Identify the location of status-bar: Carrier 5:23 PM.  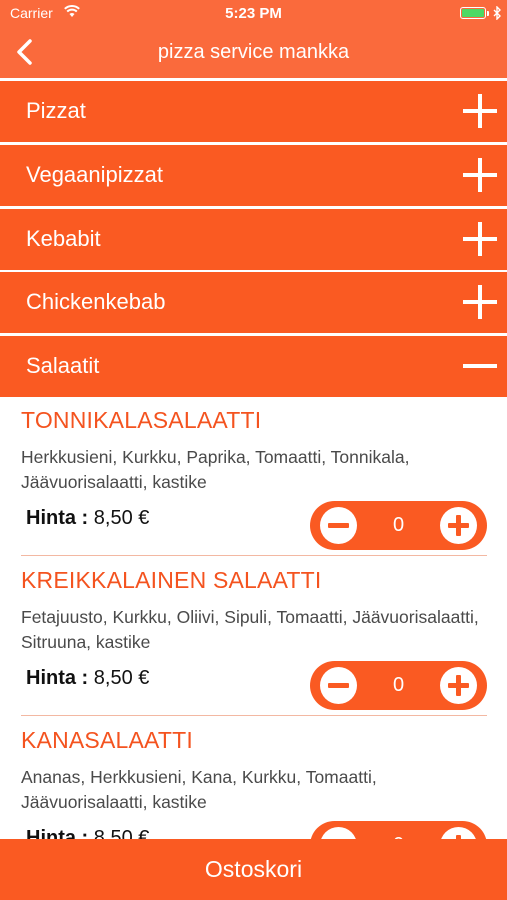
(253, 13).